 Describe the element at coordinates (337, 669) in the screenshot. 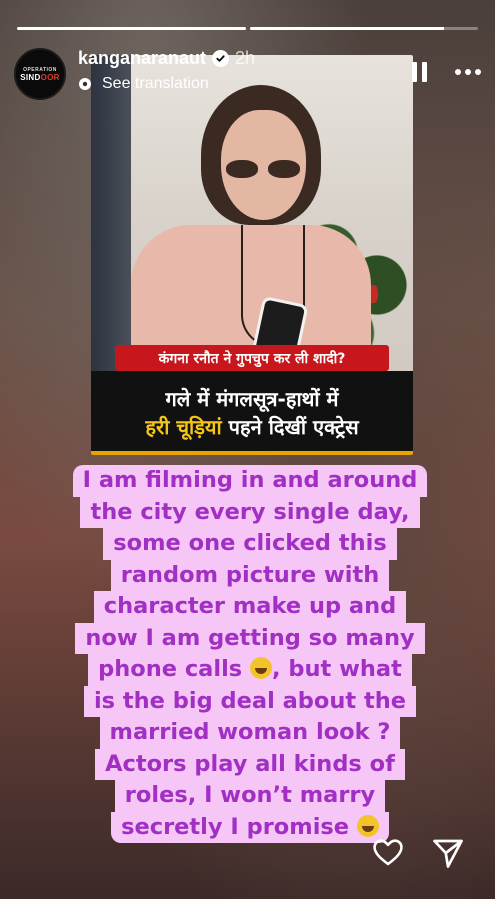

I see `caption-text: , but what` at that location.